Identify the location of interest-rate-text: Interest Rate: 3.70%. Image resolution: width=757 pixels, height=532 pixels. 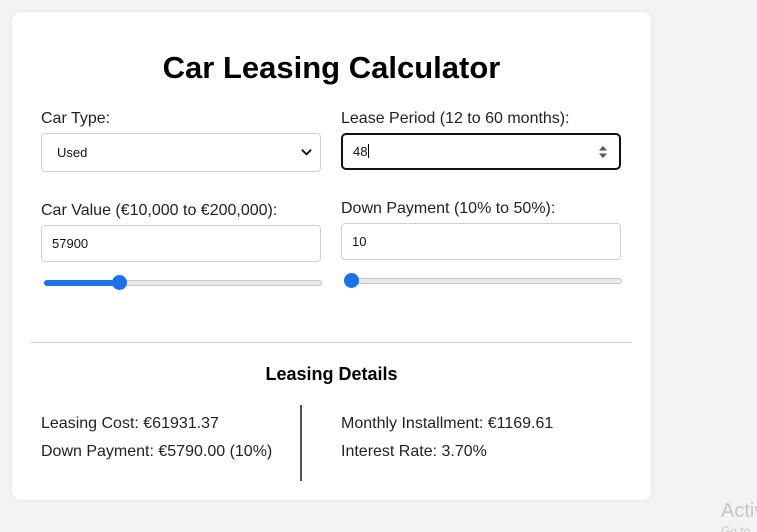
(414, 451).